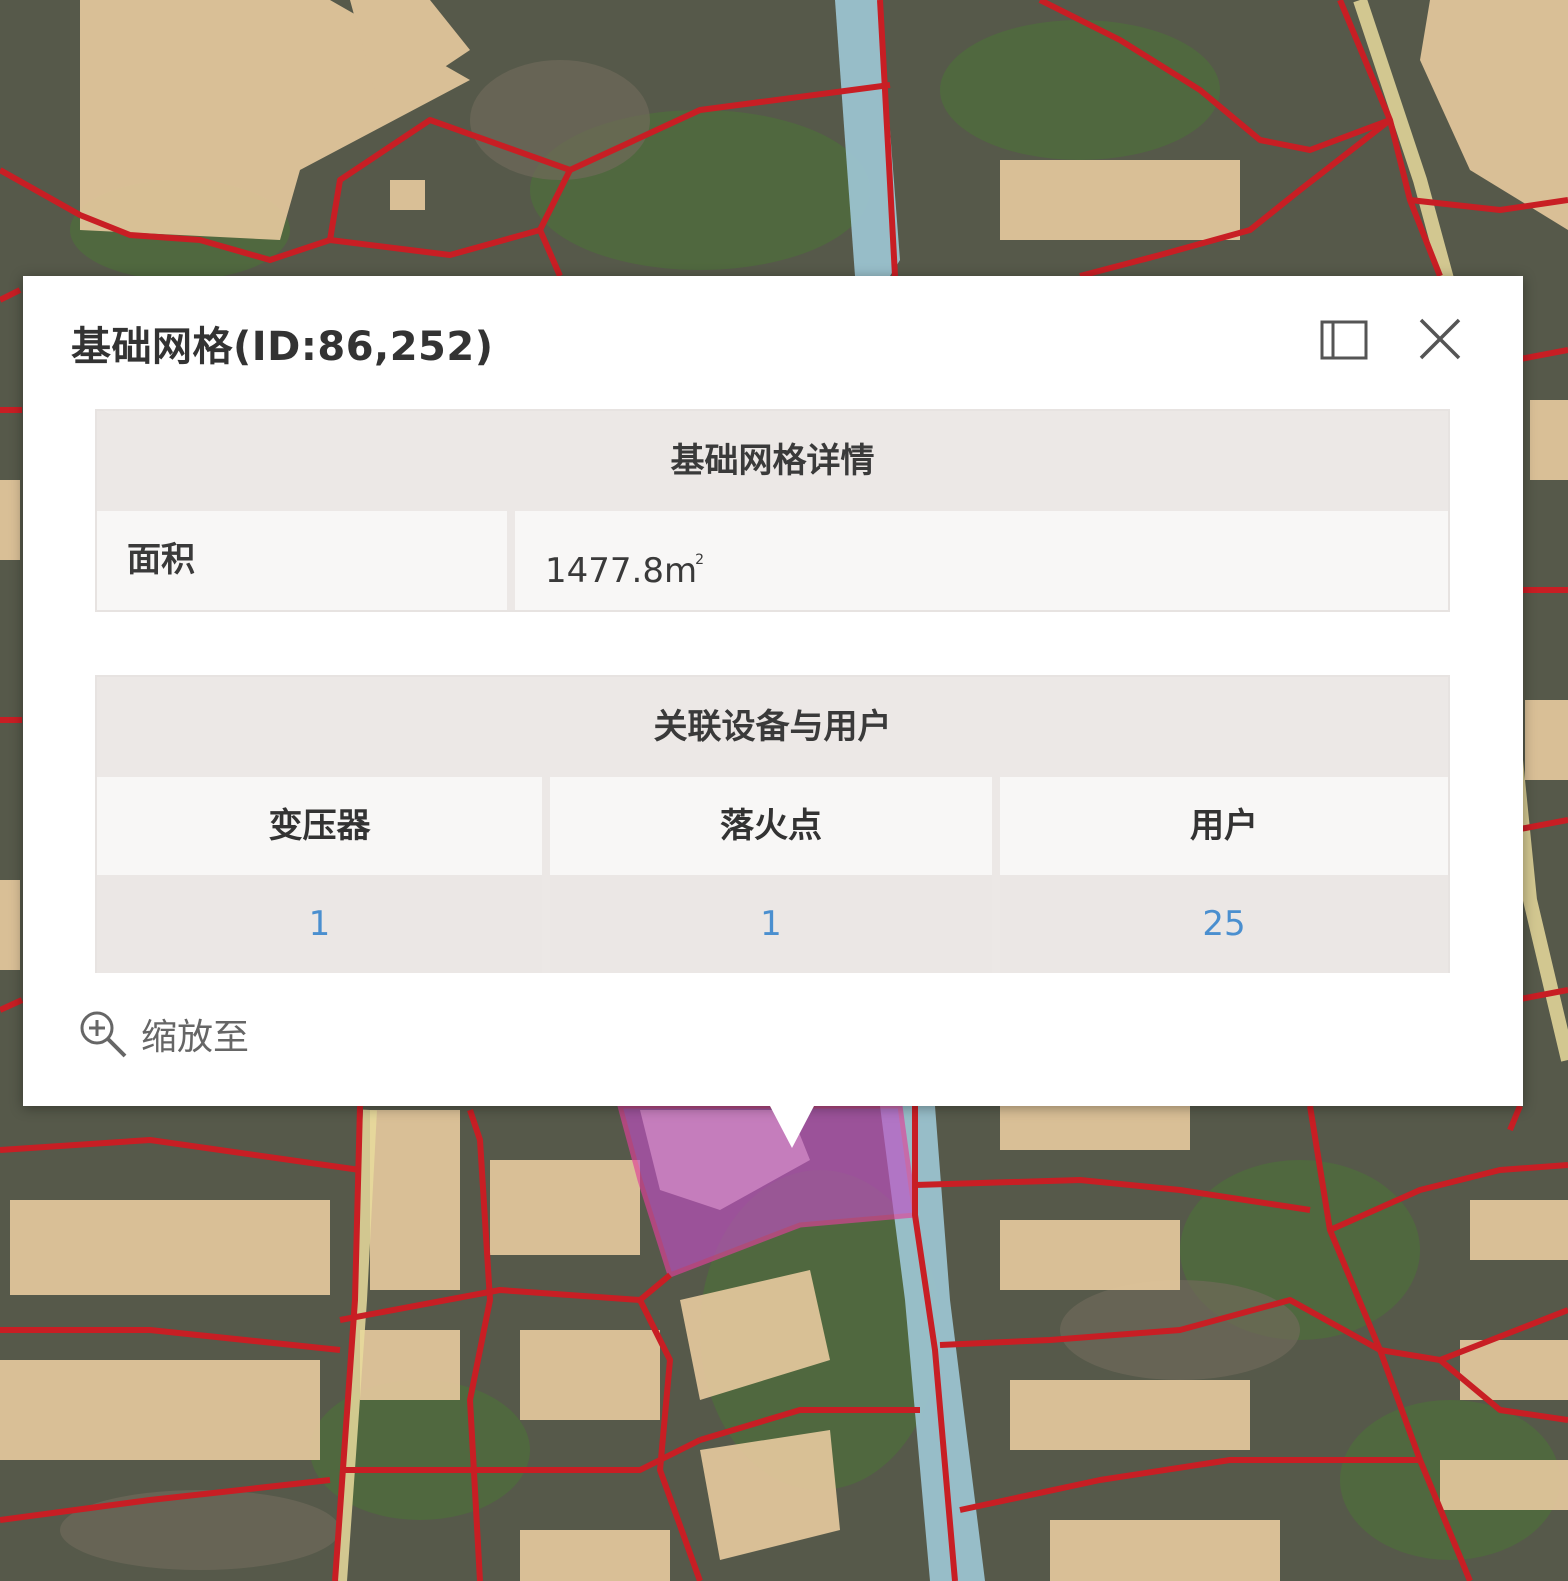 The width and height of the screenshot is (1568, 1581). I want to click on close-icon, so click(1440, 339).